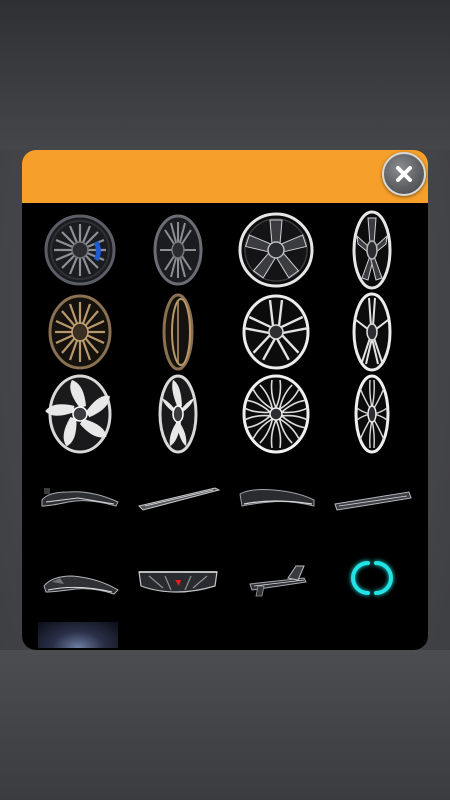 The height and width of the screenshot is (800, 450). I want to click on wheel-bronze-mesh, so click(80, 332).